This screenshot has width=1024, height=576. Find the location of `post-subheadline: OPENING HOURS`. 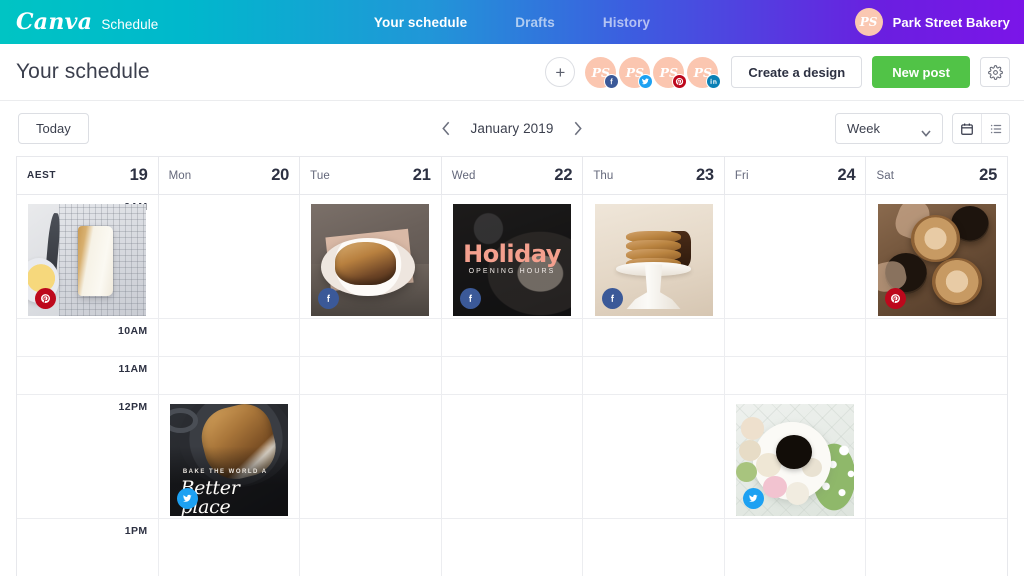

post-subheadline: OPENING HOURS is located at coordinates (512, 271).